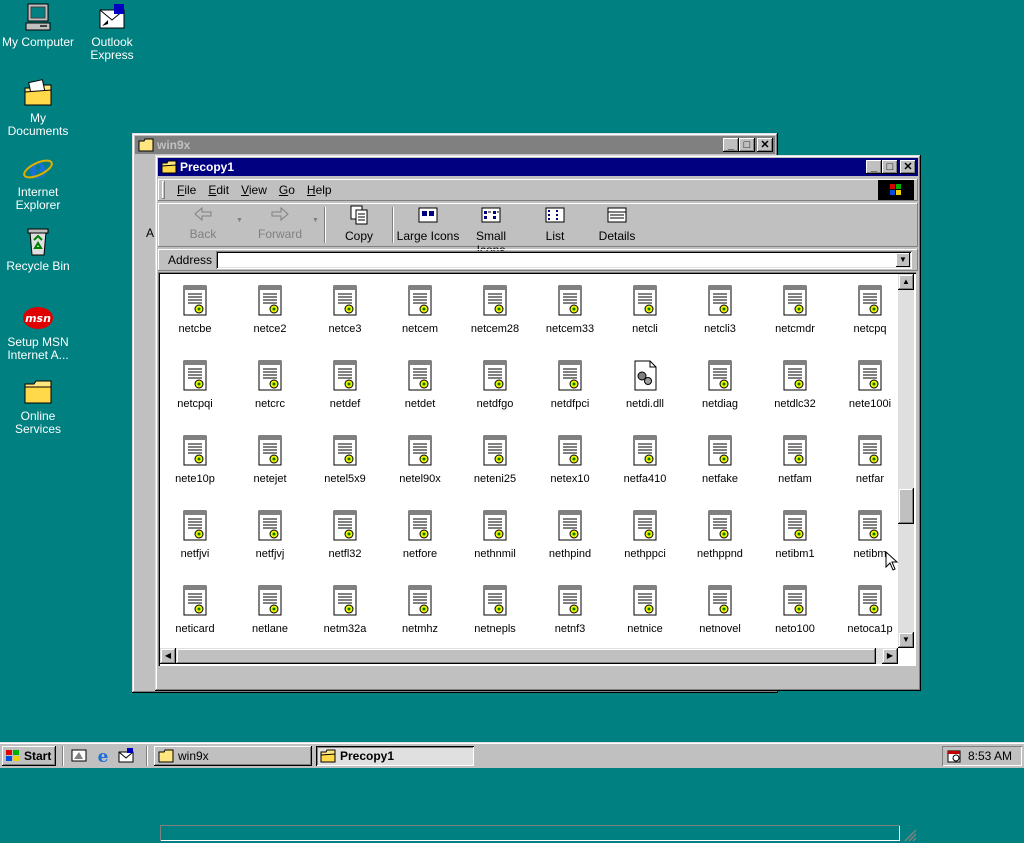 This screenshot has height=843, width=1024. I want to click on file-item: netcmdr, so click(795, 309).